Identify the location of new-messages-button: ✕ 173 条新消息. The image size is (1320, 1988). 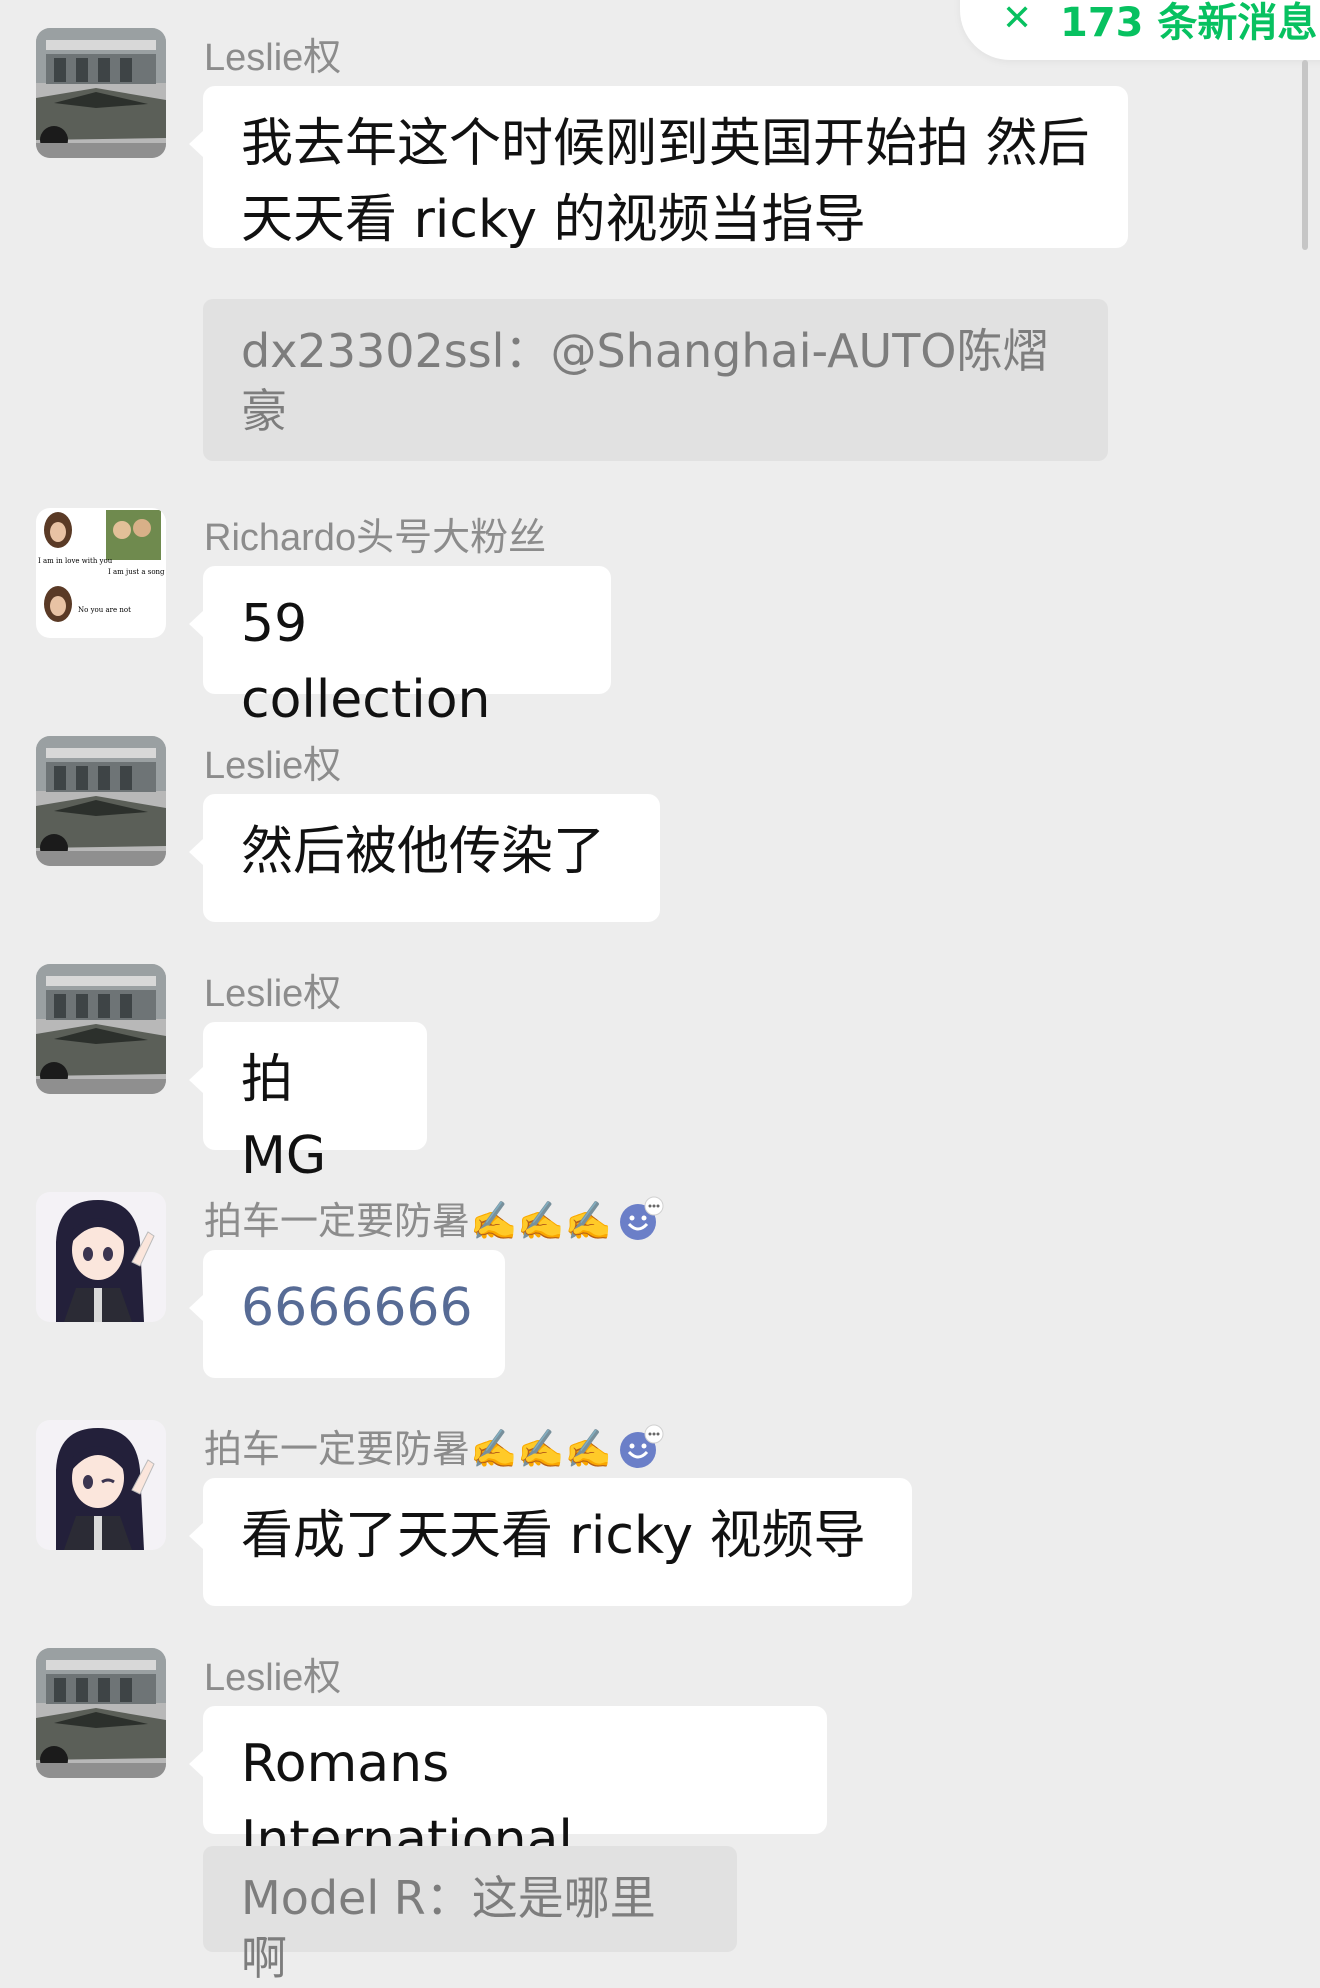
(1140, 30).